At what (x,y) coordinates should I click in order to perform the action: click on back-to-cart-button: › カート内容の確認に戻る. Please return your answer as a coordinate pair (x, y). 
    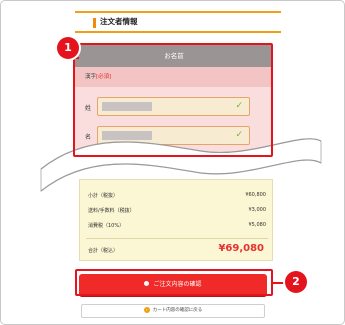
    Looking at the image, I should click on (173, 311).